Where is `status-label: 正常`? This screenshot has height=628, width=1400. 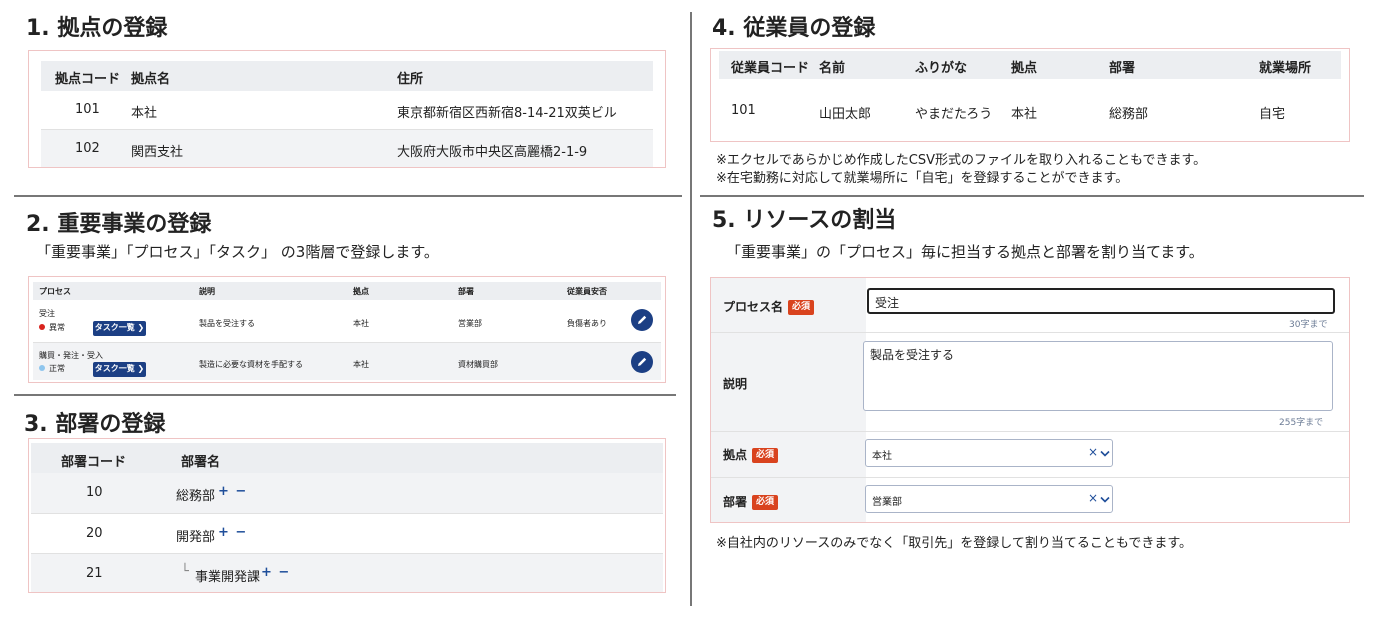
status-label: 正常 is located at coordinates (57, 368).